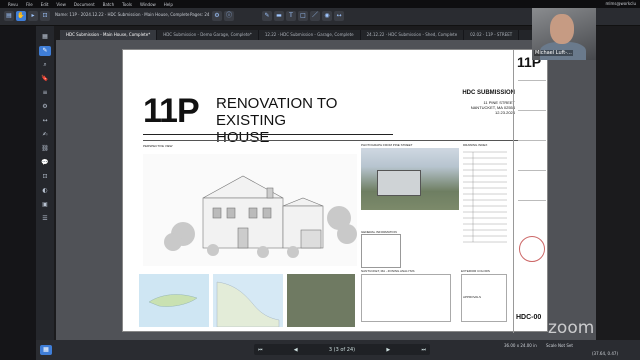 The width and height of the screenshot is (640, 360). Describe the element at coordinates (127, 4) in the screenshot. I see `menu-item-tools: Tools` at that location.